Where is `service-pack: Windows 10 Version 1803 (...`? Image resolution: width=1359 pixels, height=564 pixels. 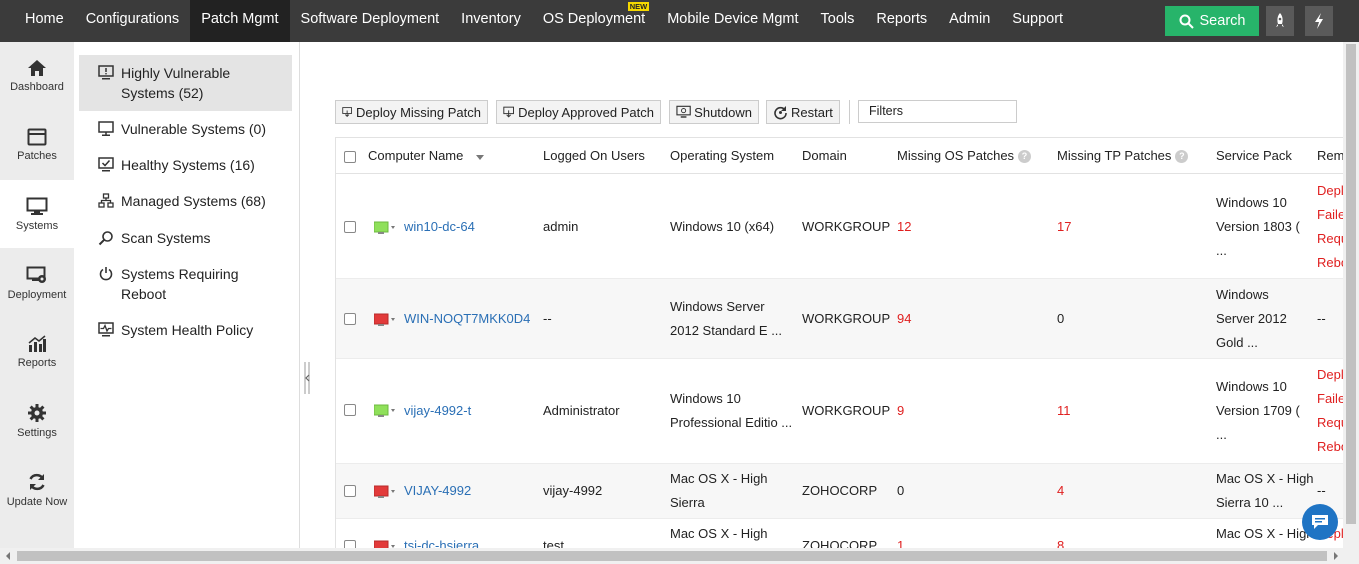
service-pack: Windows 10 Version 1803 (... is located at coordinates (1258, 227).